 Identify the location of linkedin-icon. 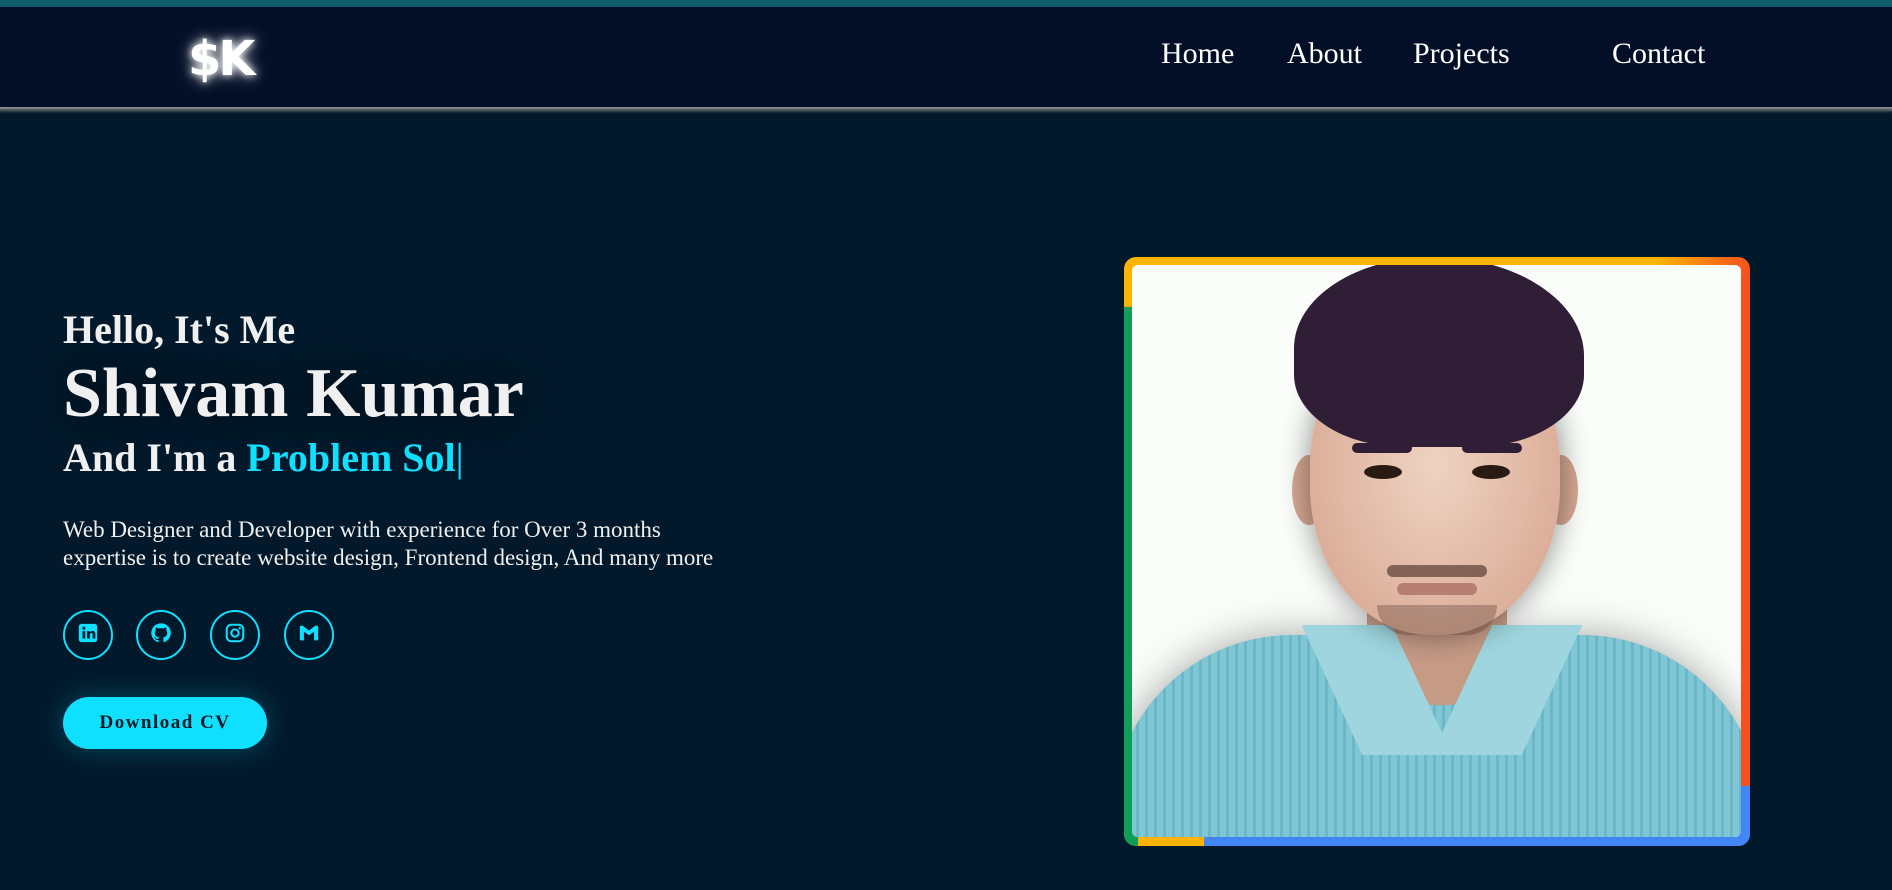
(88, 635).